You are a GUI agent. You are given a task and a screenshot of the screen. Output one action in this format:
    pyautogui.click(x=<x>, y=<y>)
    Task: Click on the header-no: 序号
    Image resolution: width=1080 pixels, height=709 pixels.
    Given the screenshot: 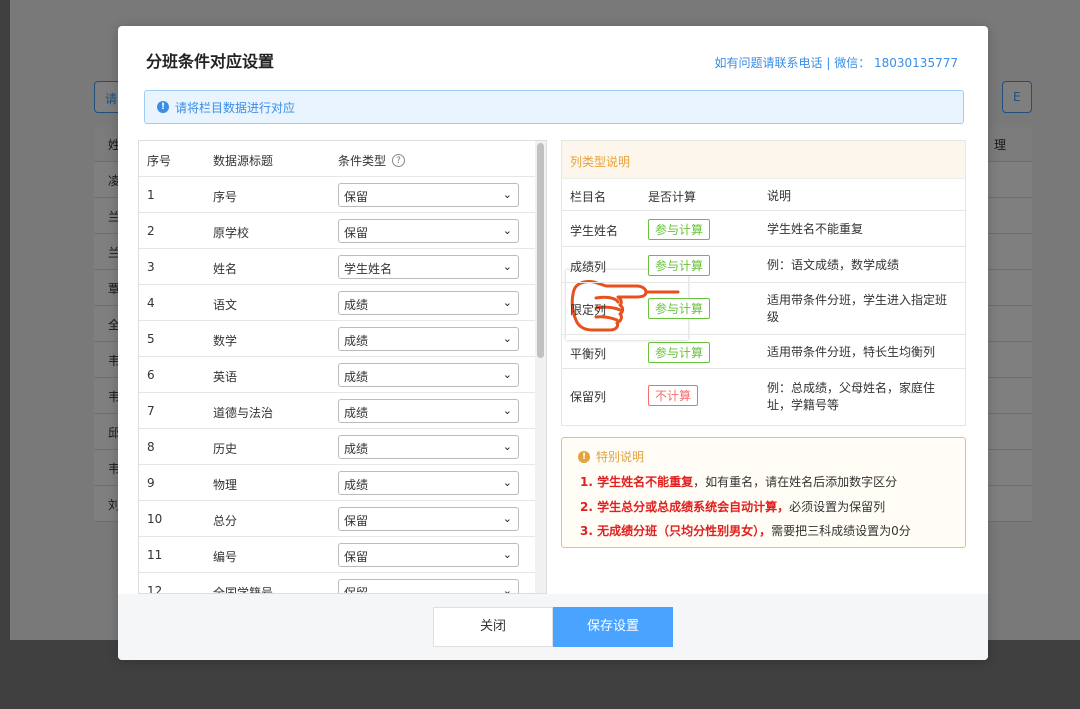 What is the action you would take?
    pyautogui.click(x=159, y=161)
    